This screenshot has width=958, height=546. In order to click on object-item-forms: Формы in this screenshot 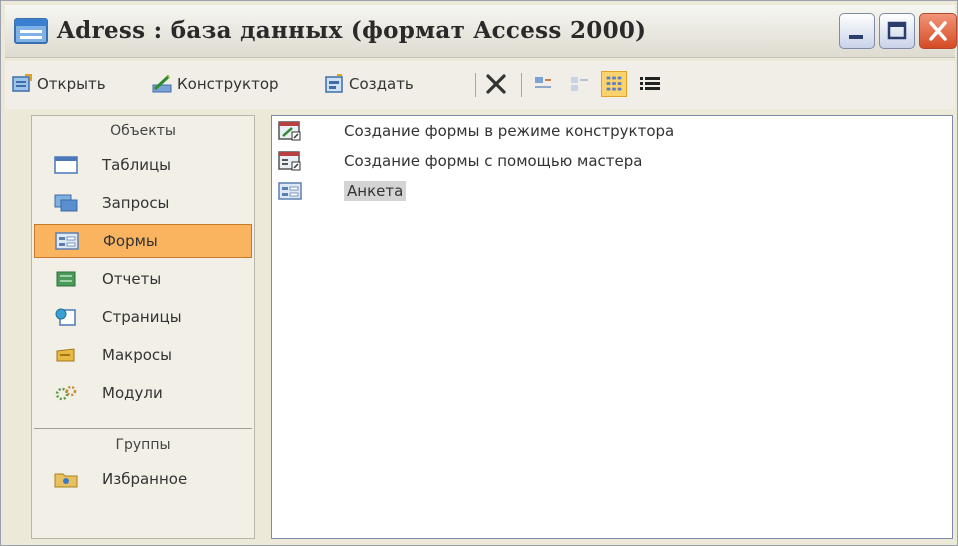, I will do `click(143, 241)`.